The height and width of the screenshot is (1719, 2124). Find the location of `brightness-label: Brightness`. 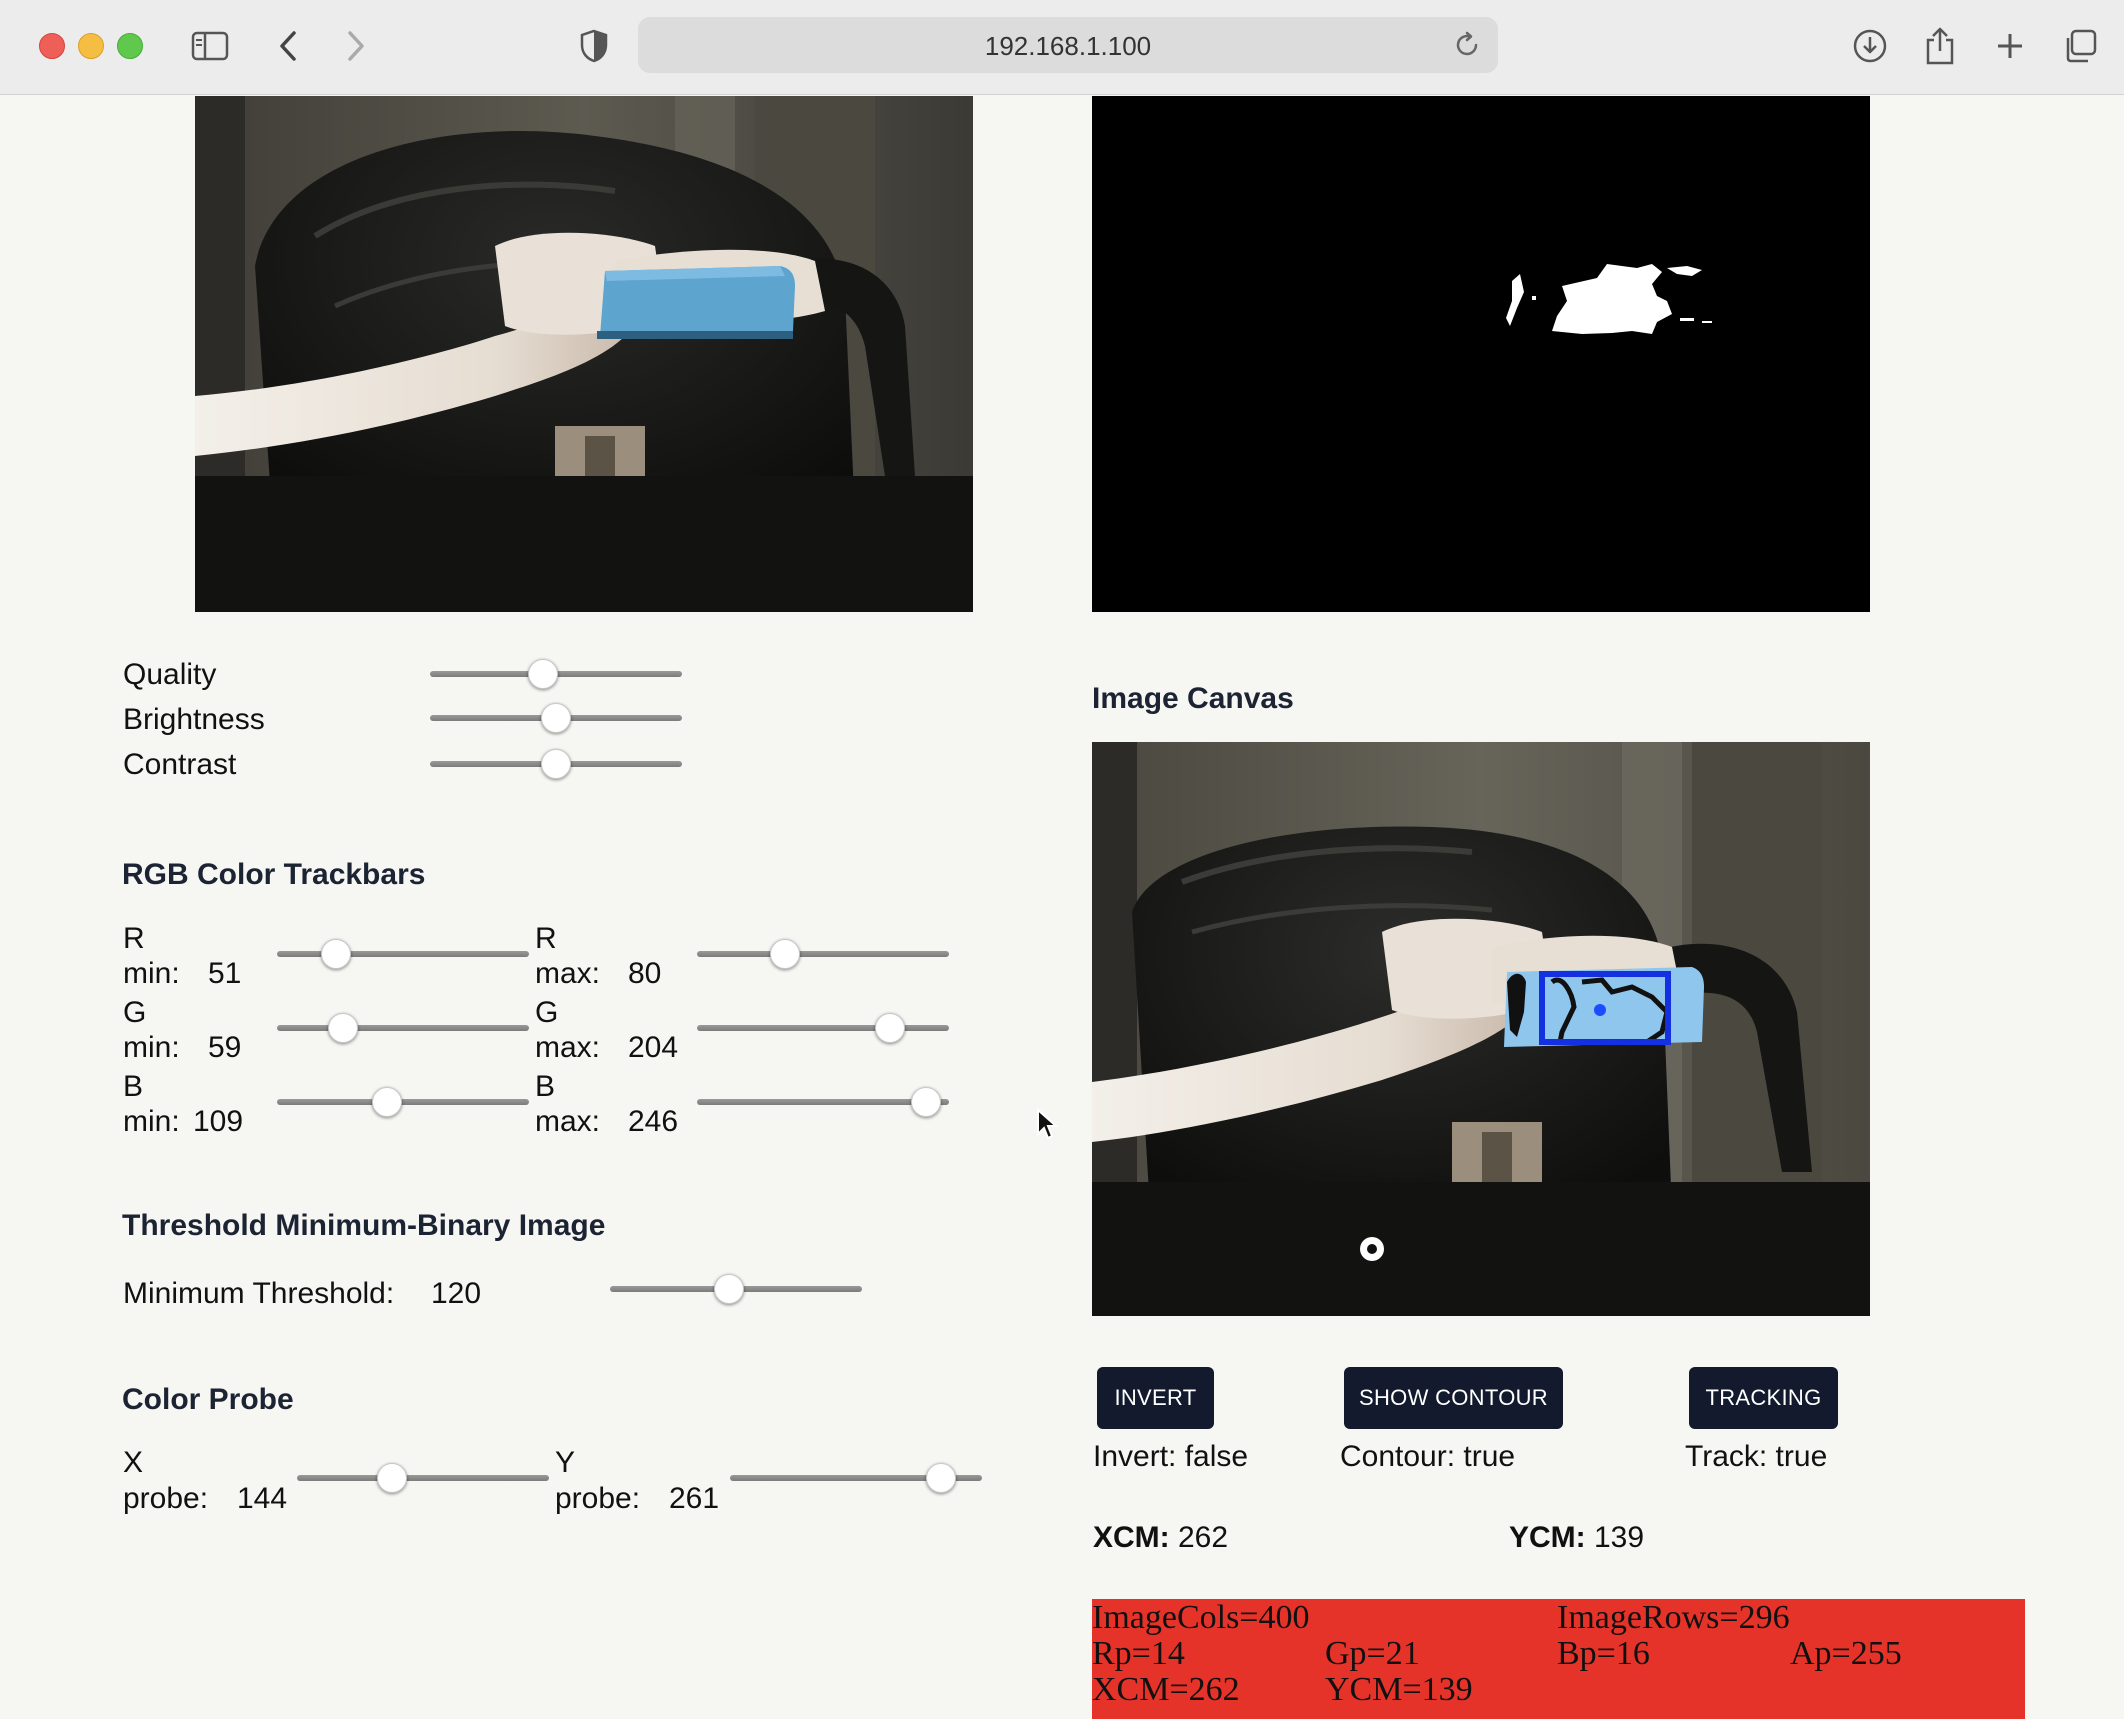

brightness-label: Brightness is located at coordinates (194, 719).